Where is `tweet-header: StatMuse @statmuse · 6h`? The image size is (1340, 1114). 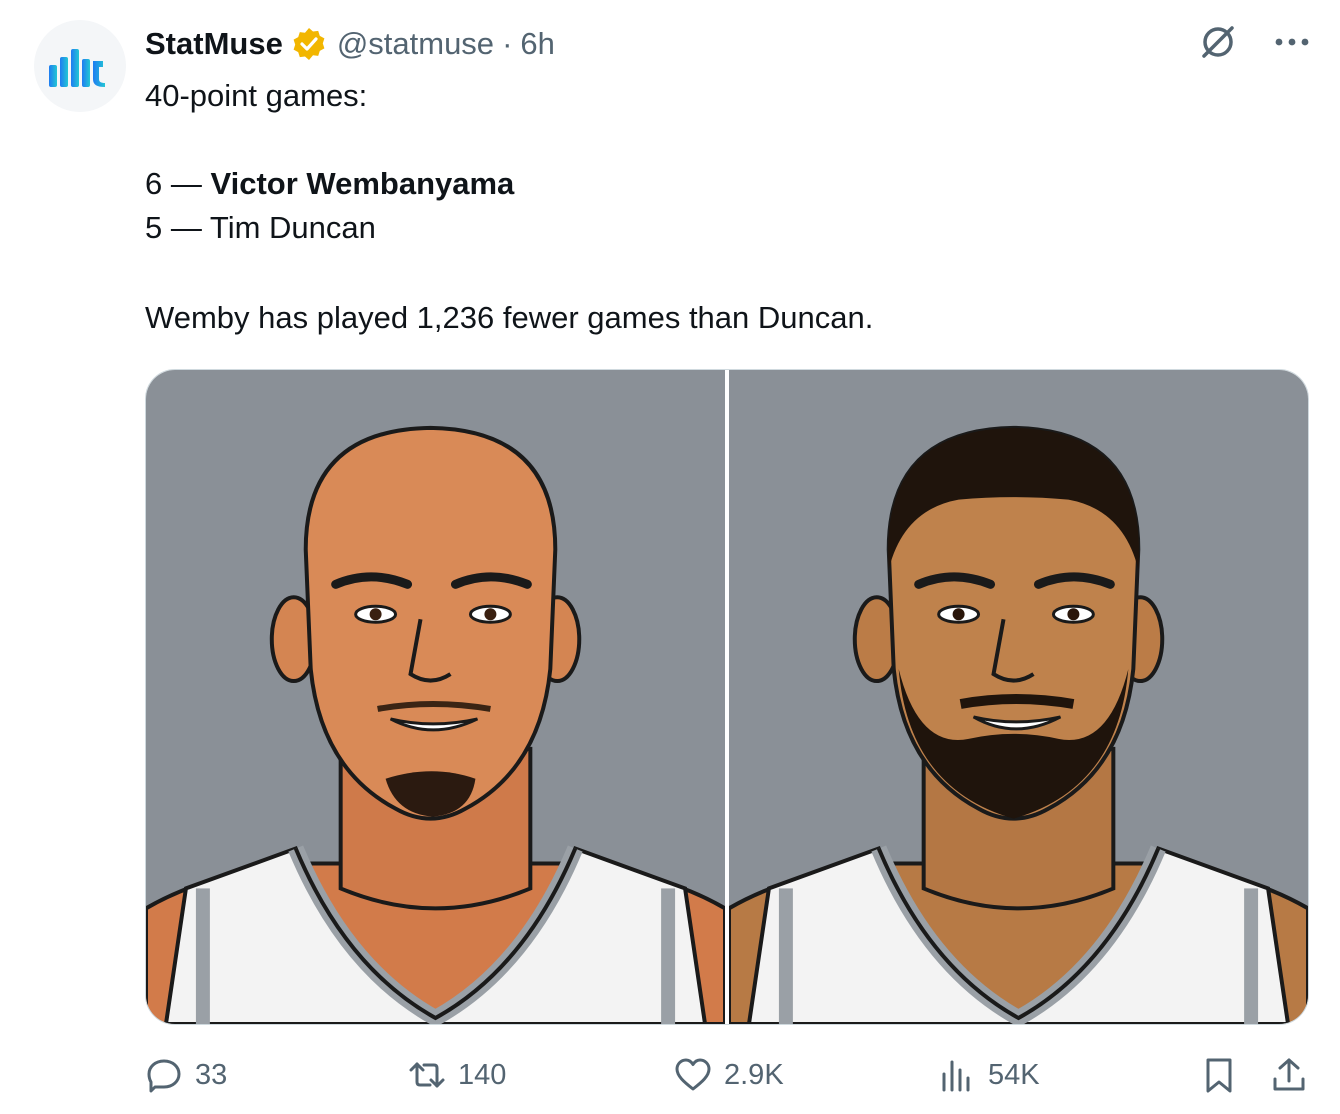 tweet-header: StatMuse @statmuse · 6h is located at coordinates (350, 44).